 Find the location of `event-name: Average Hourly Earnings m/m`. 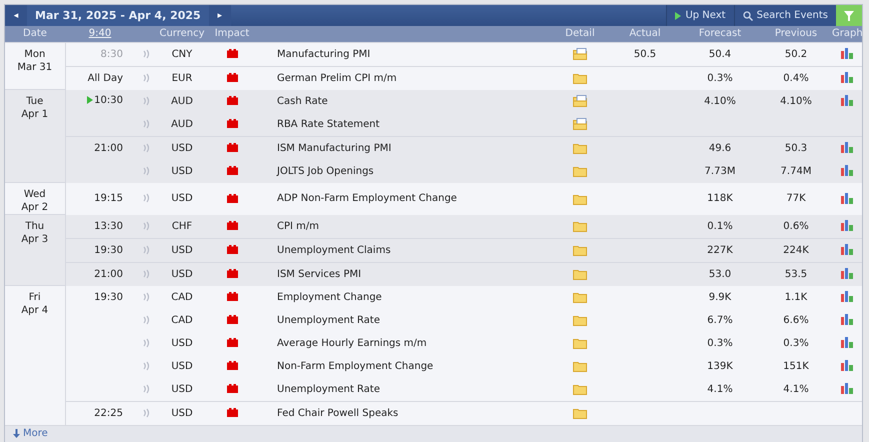

event-name: Average Hourly Earnings m/m is located at coordinates (352, 343).